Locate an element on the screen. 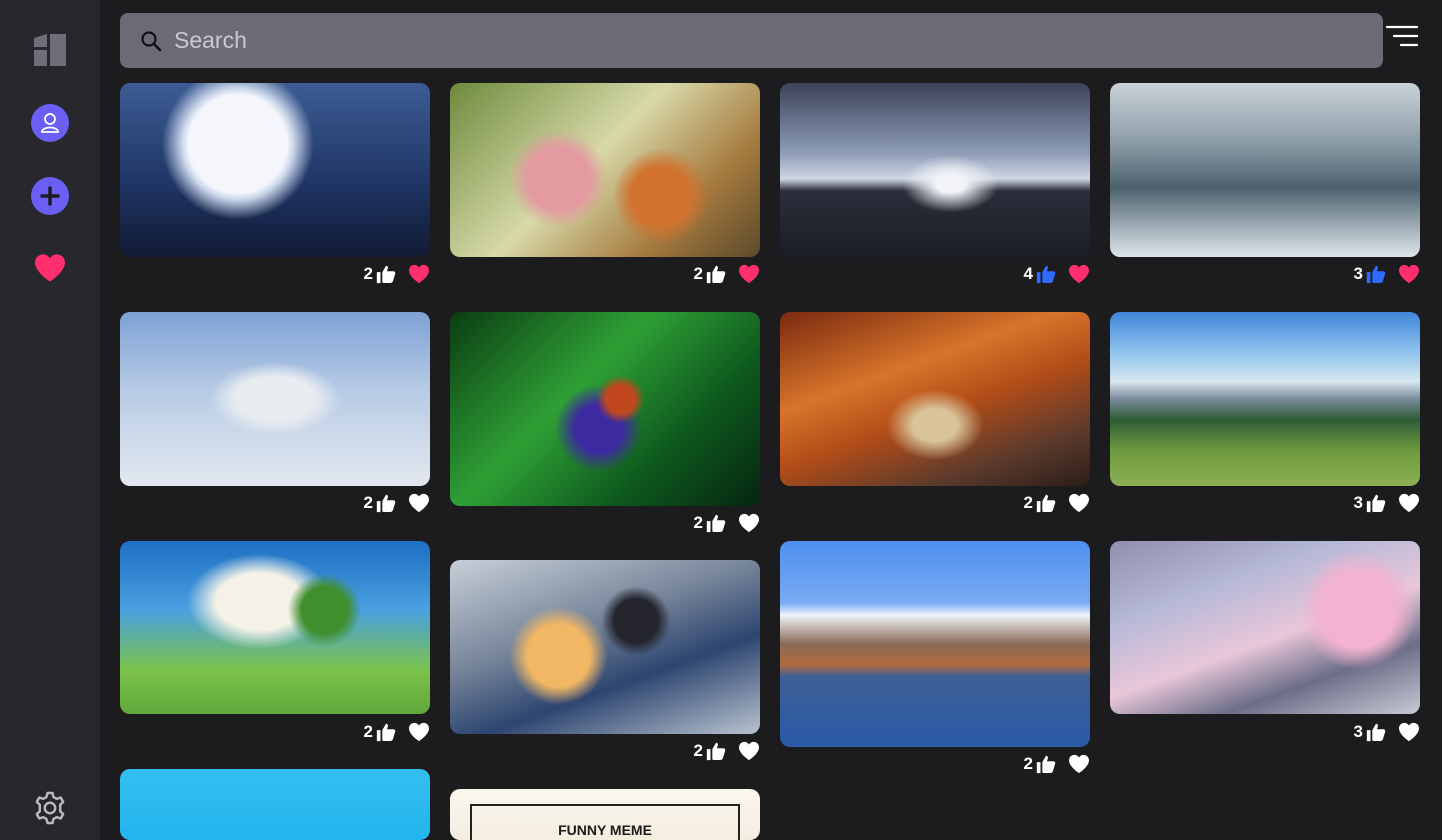  gallery-image-moon-silhouette is located at coordinates (275, 170).